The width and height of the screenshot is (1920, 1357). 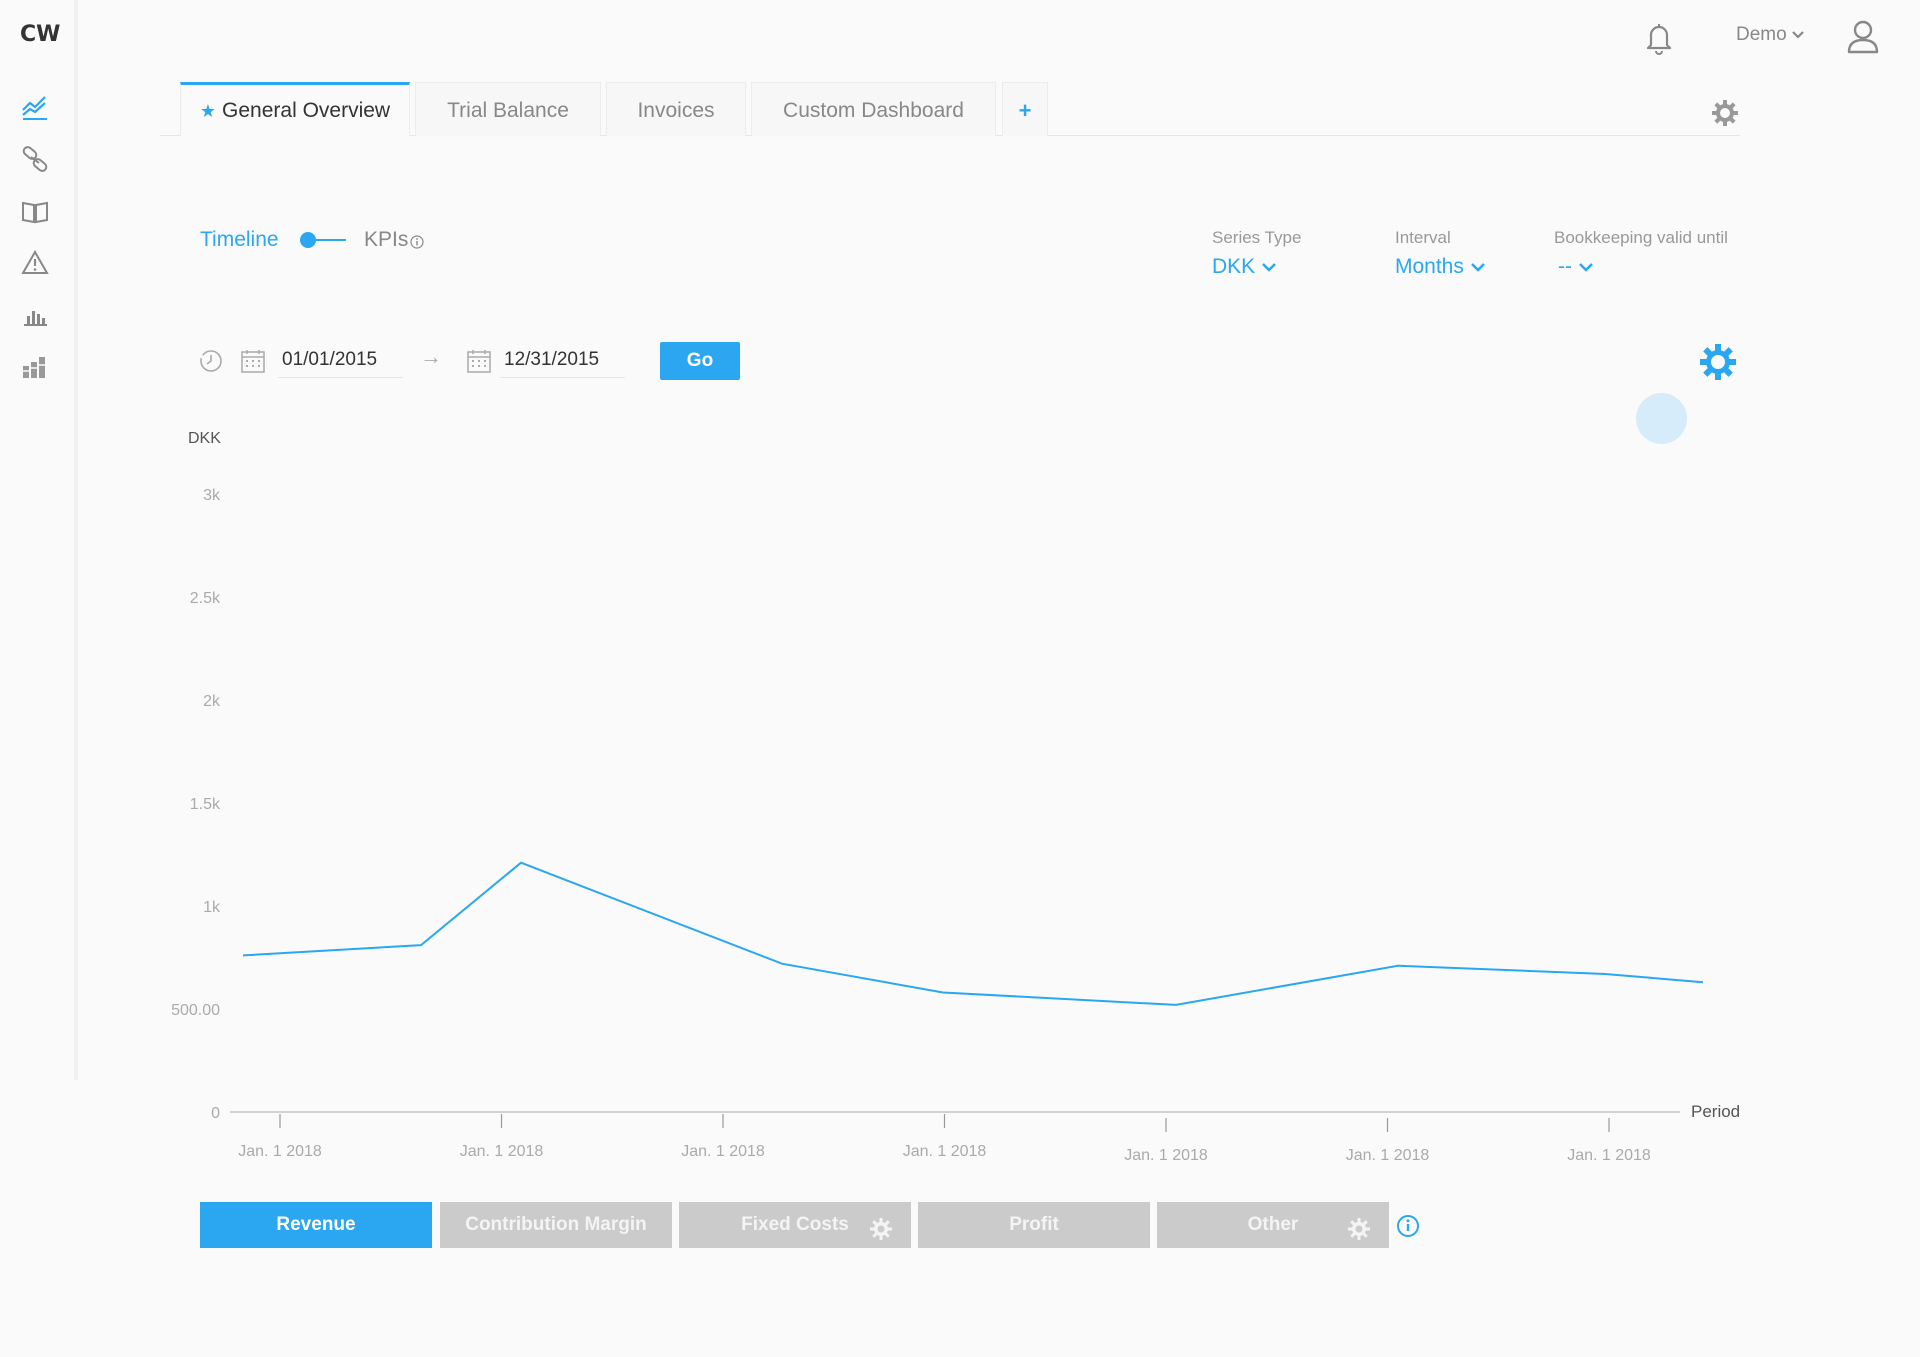 I want to click on y-axis-unit-label: DKK, so click(x=204, y=438).